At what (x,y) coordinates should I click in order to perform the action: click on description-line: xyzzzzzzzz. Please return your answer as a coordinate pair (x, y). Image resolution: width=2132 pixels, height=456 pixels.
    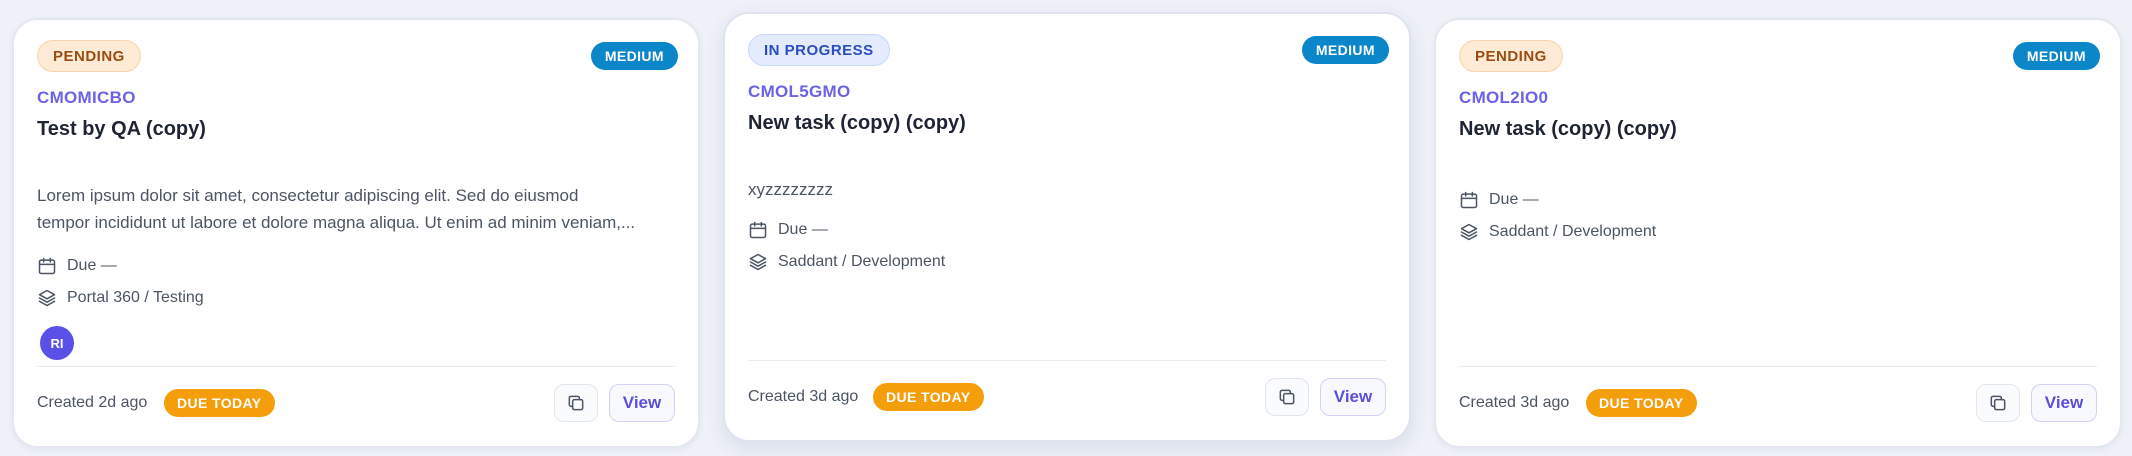
    Looking at the image, I should click on (790, 189).